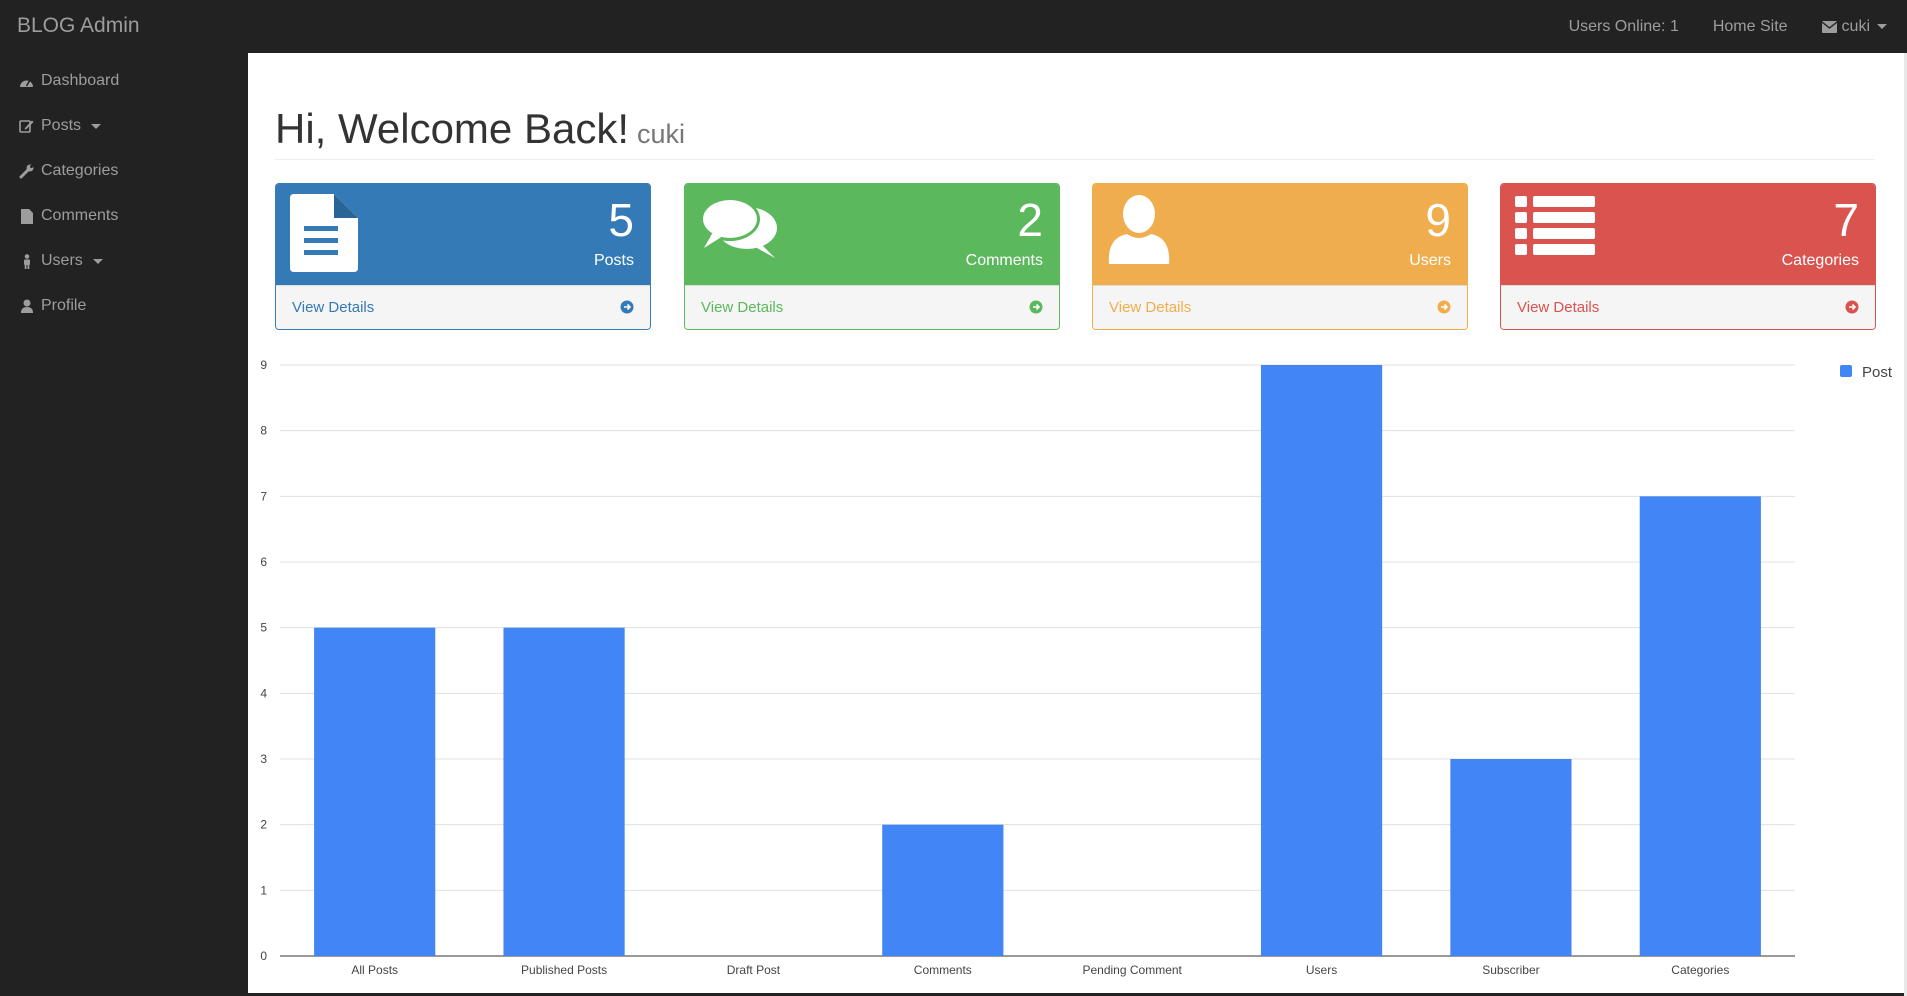 This screenshot has height=996, width=1907. I want to click on posts-view-details: View Details, so click(463, 307).